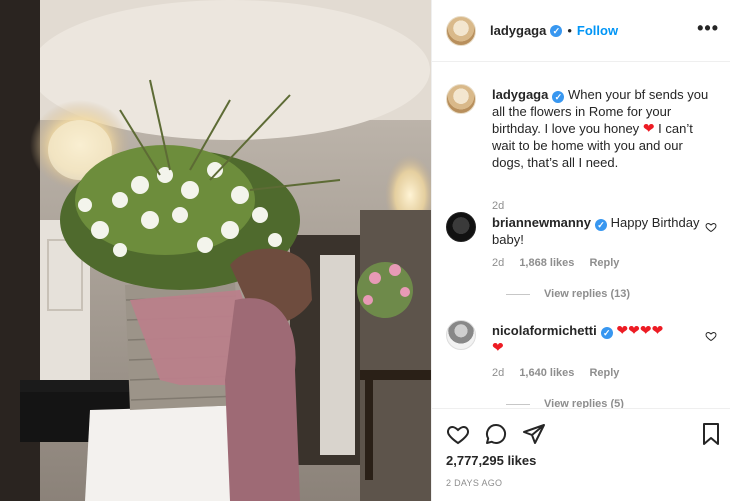 The height and width of the screenshot is (501, 730). I want to click on caption-username: ladygaga, so click(520, 94).